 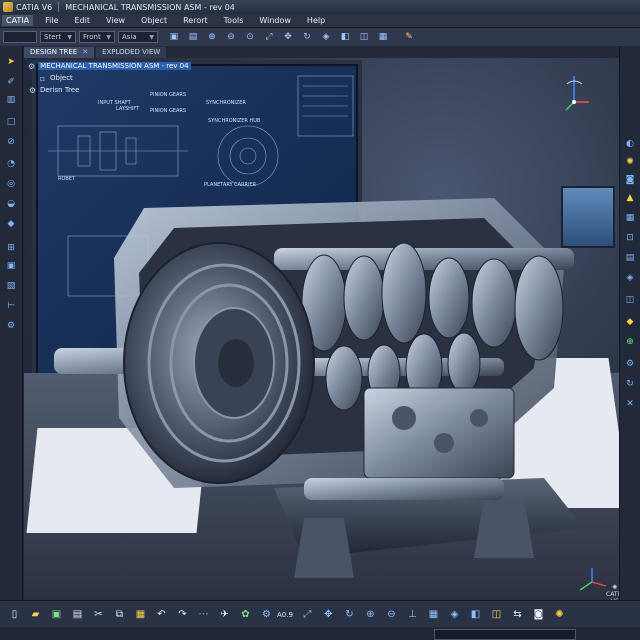 I want to click on analysis-icon: ◈, so click(x=630, y=278).